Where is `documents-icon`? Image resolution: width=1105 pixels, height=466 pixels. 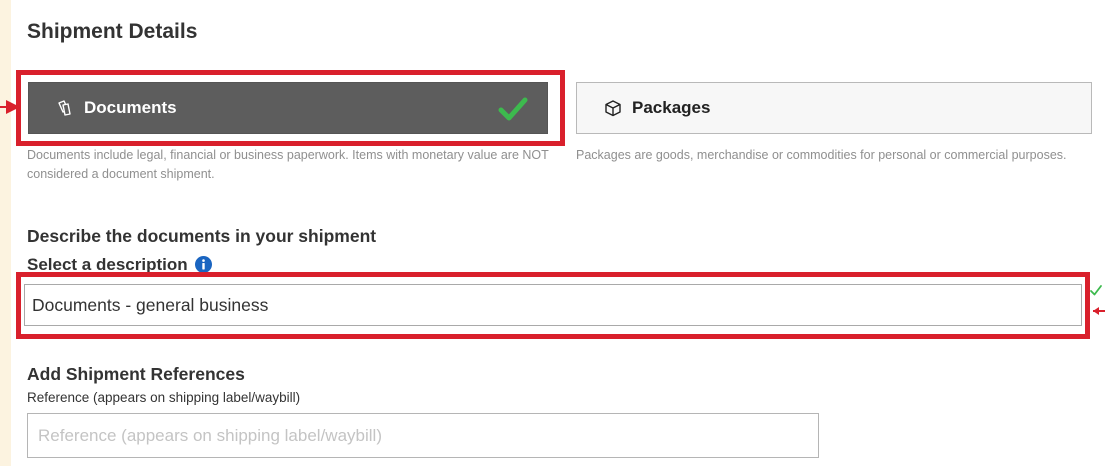
documents-icon is located at coordinates (65, 108).